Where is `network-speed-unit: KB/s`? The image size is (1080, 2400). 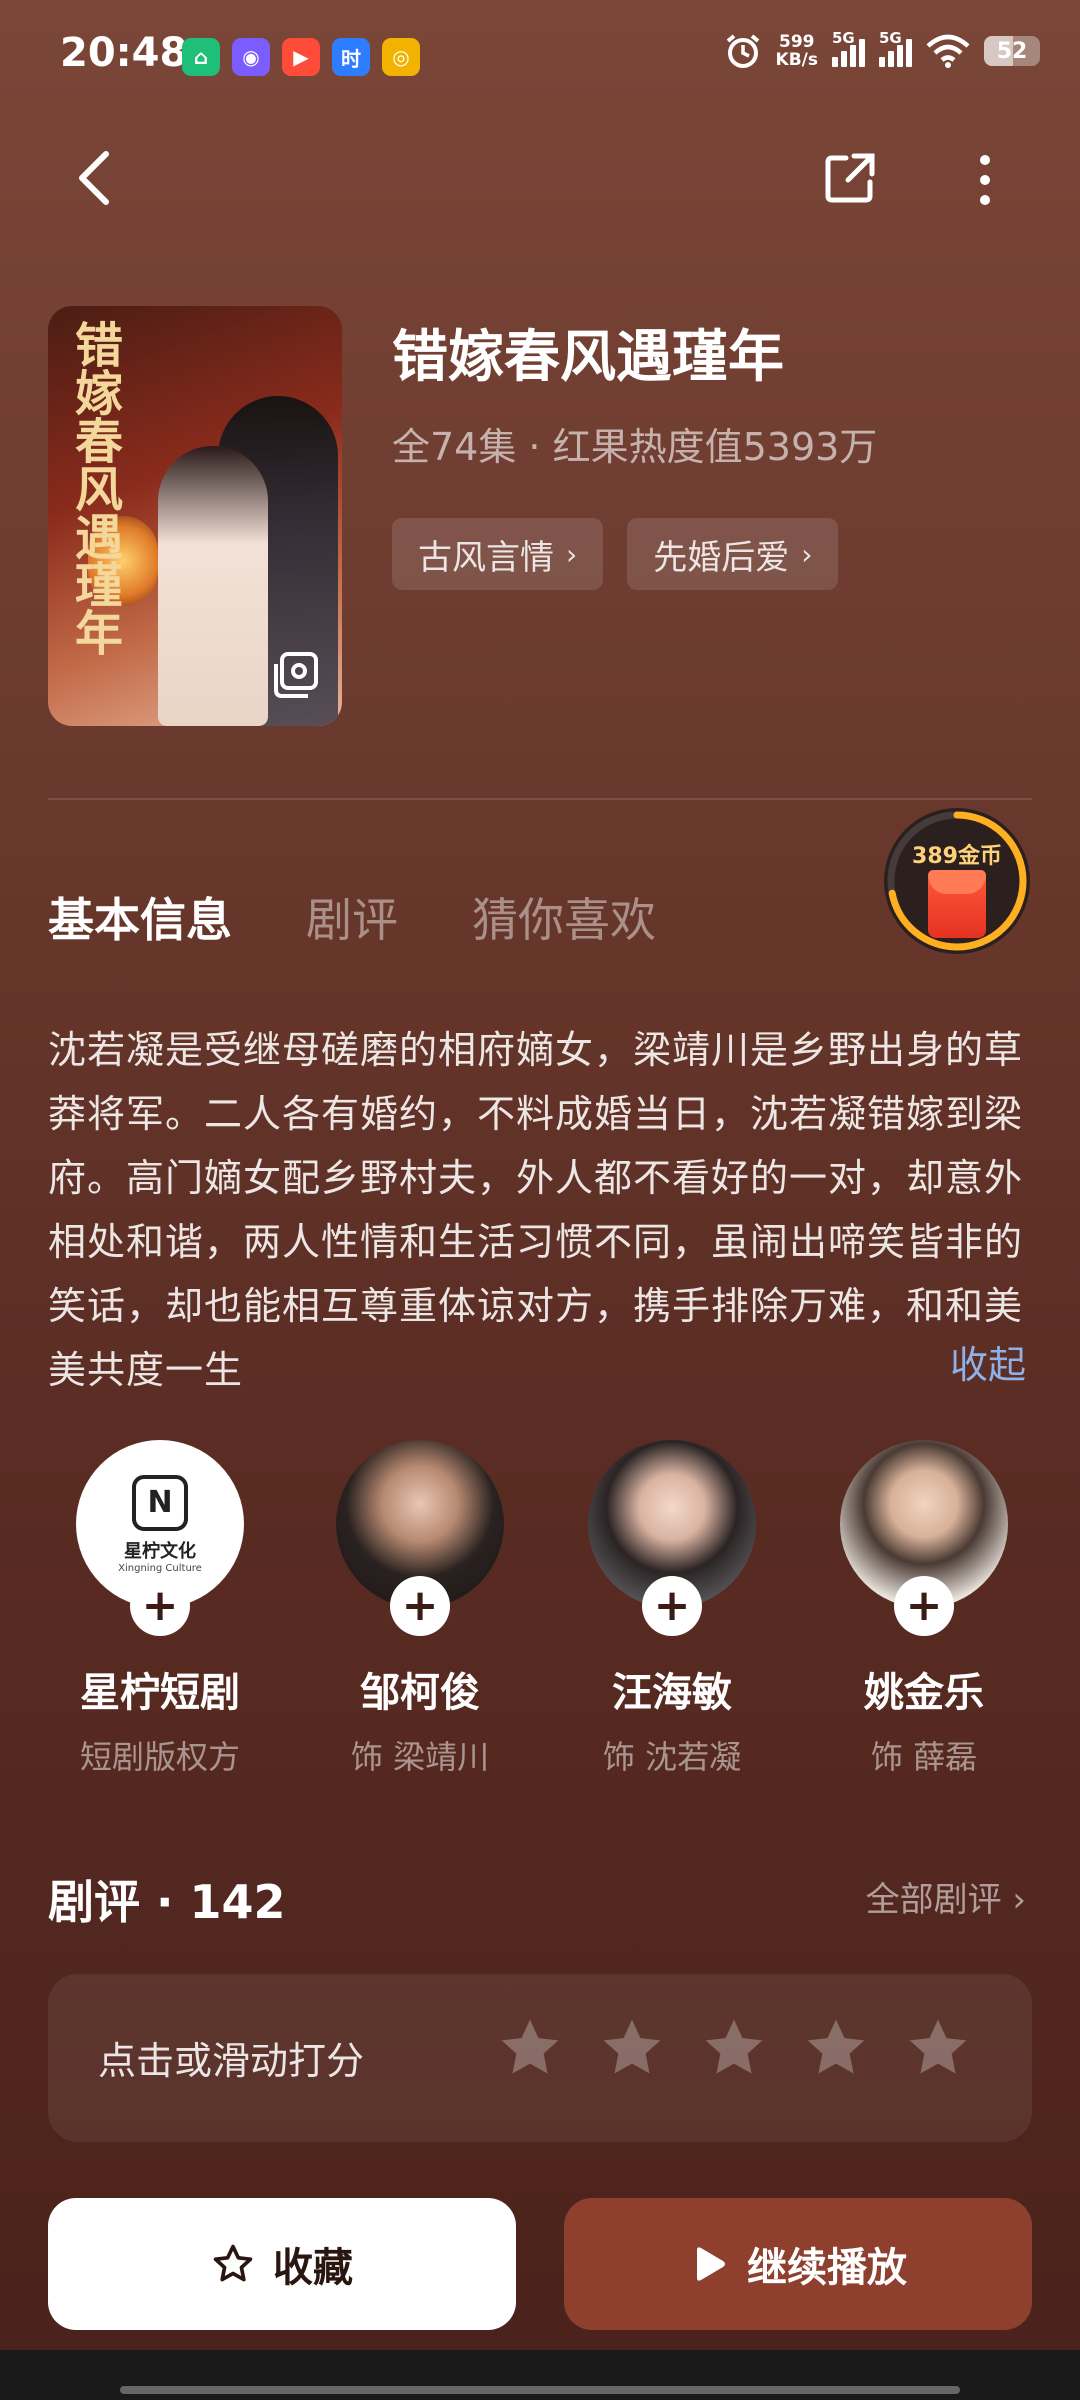
network-speed-unit: KB/s is located at coordinates (796, 60).